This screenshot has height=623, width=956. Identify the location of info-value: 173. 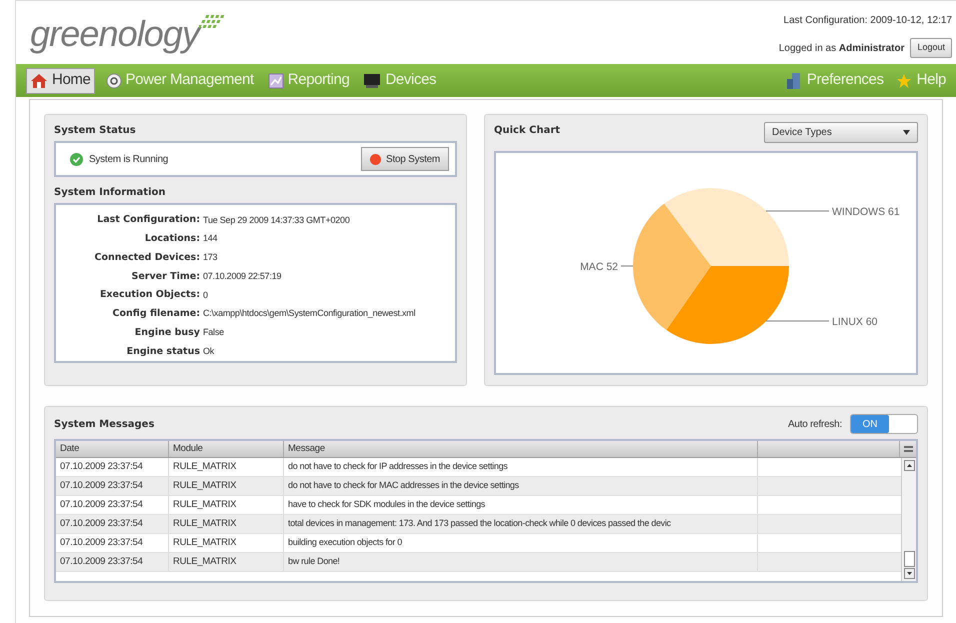
(210, 257).